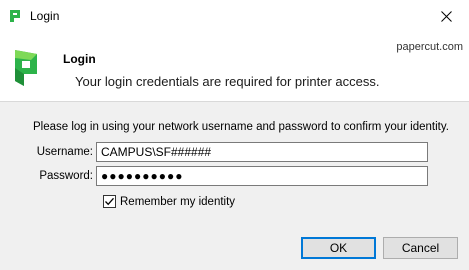  I want to click on close-icon, so click(446, 16).